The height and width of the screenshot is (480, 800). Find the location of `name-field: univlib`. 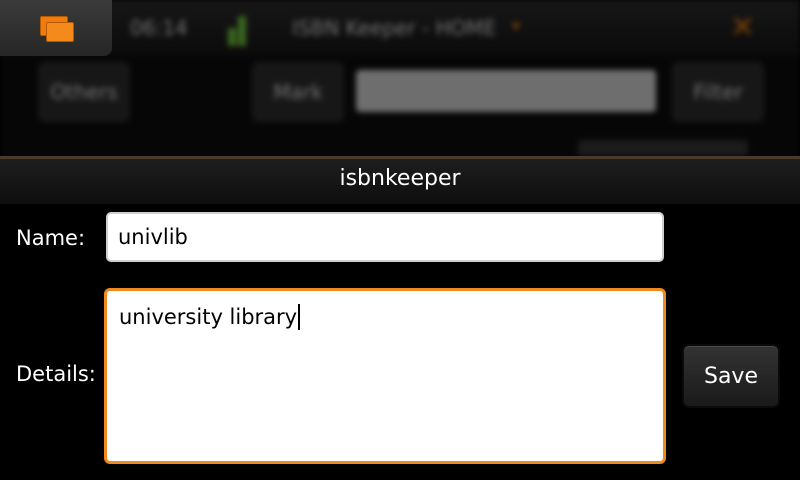

name-field: univlib is located at coordinates (385, 237).